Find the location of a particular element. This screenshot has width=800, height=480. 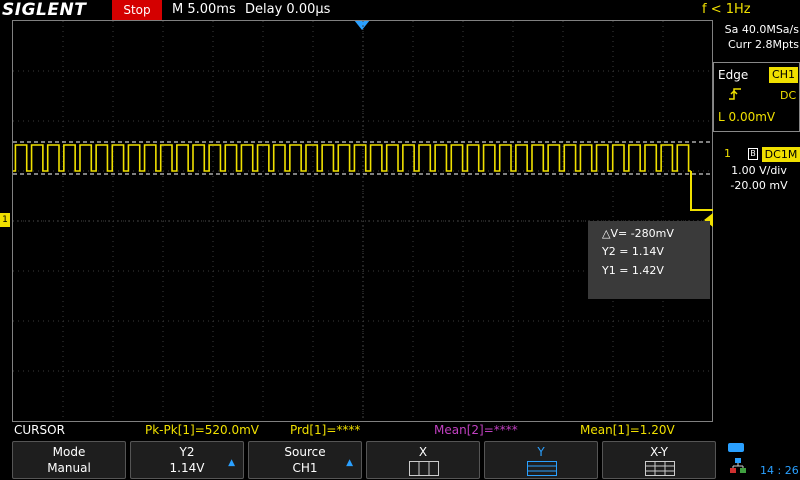

source-label: Source is located at coordinates (305, 452).